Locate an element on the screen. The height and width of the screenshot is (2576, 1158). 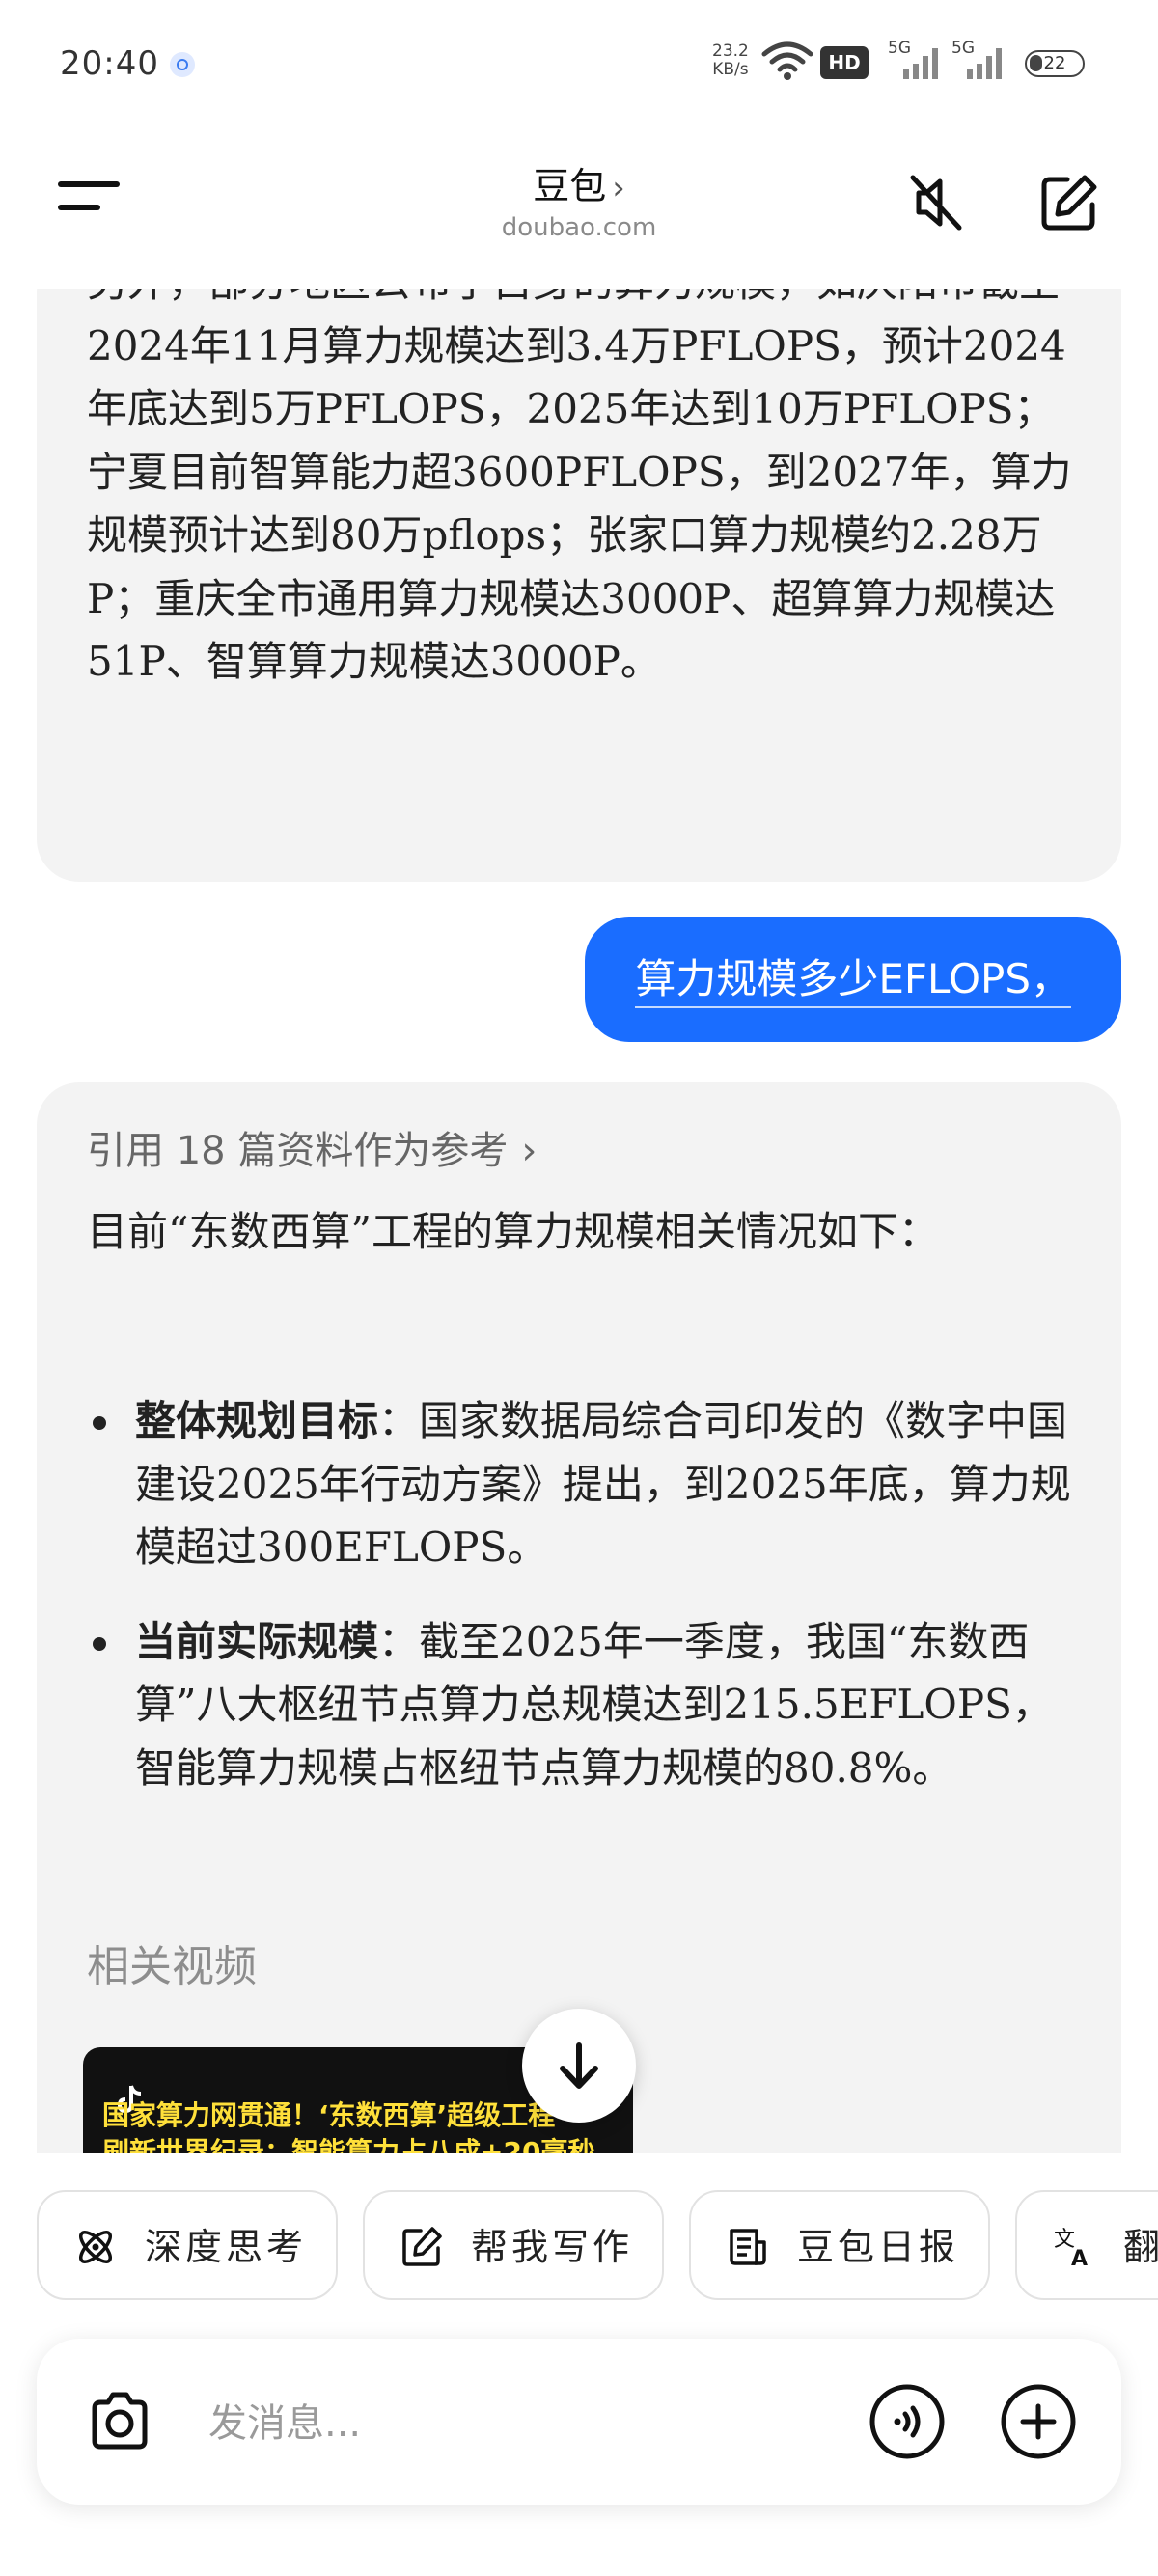
citation-link: 引用 18 篇资料作为参考 › is located at coordinates (312, 1147).